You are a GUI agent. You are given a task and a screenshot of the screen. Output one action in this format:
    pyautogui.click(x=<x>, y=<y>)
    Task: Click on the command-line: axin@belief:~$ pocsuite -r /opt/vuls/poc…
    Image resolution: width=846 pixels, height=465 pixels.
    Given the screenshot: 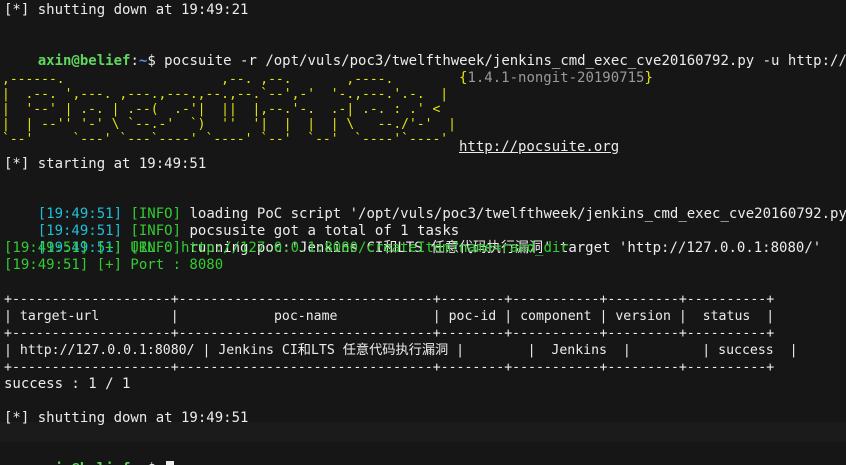 What is the action you would take?
    pyautogui.click(x=425, y=52)
    